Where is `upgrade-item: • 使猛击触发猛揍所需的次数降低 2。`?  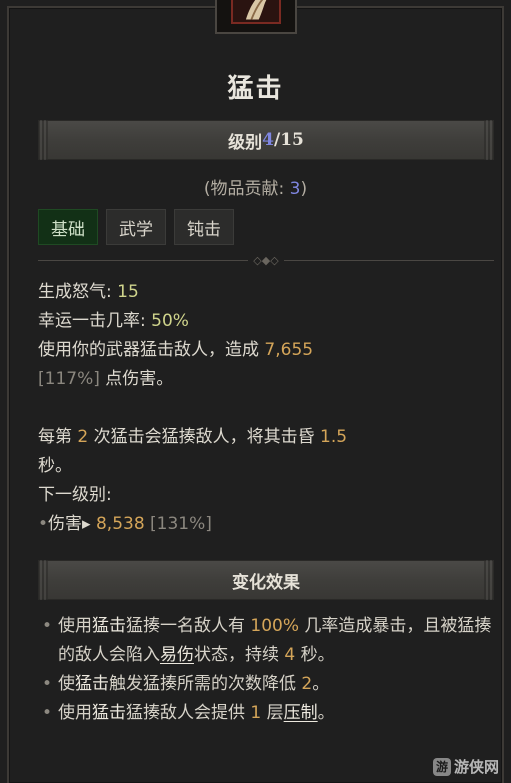
upgrade-item: • 使猛击触发猛揍所需的次数降低 2。 is located at coordinates (265, 684).